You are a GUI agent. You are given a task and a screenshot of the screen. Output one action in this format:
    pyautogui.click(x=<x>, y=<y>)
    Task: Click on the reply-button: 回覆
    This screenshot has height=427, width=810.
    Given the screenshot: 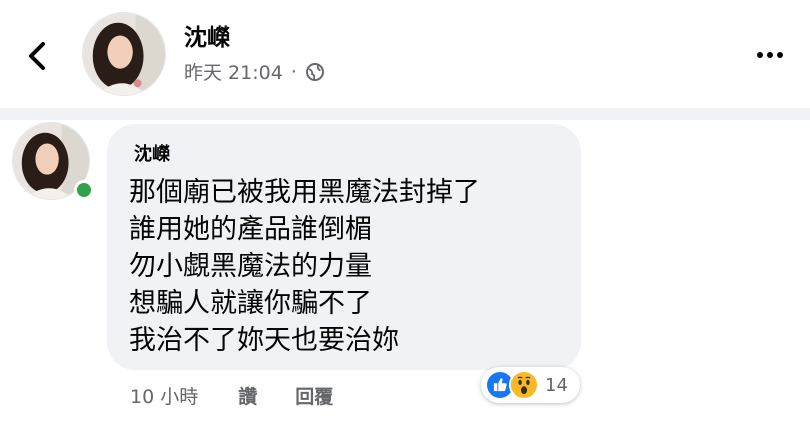 What is the action you would take?
    pyautogui.click(x=314, y=395)
    